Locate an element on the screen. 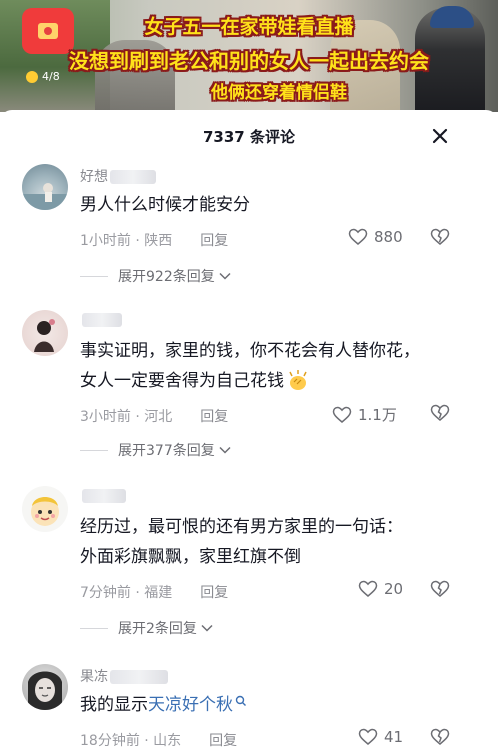  username-text: 果冻 is located at coordinates (94, 677).